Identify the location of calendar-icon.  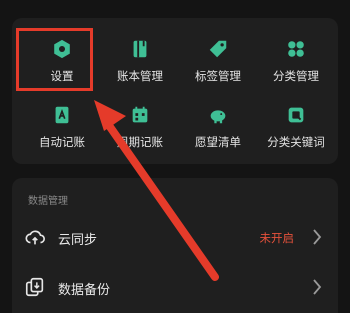
(140, 114).